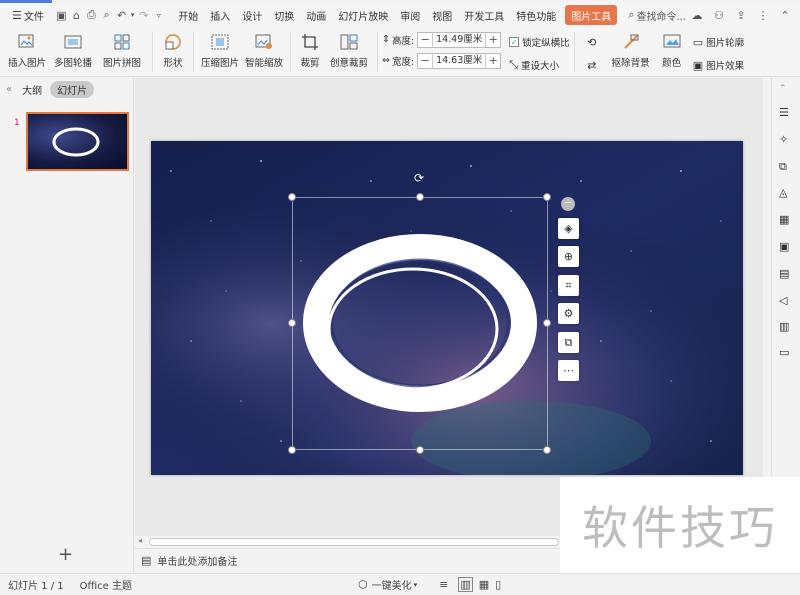  What do you see at coordinates (425, 60) in the screenshot?
I see `width-decrease-button: −` at bounding box center [425, 60].